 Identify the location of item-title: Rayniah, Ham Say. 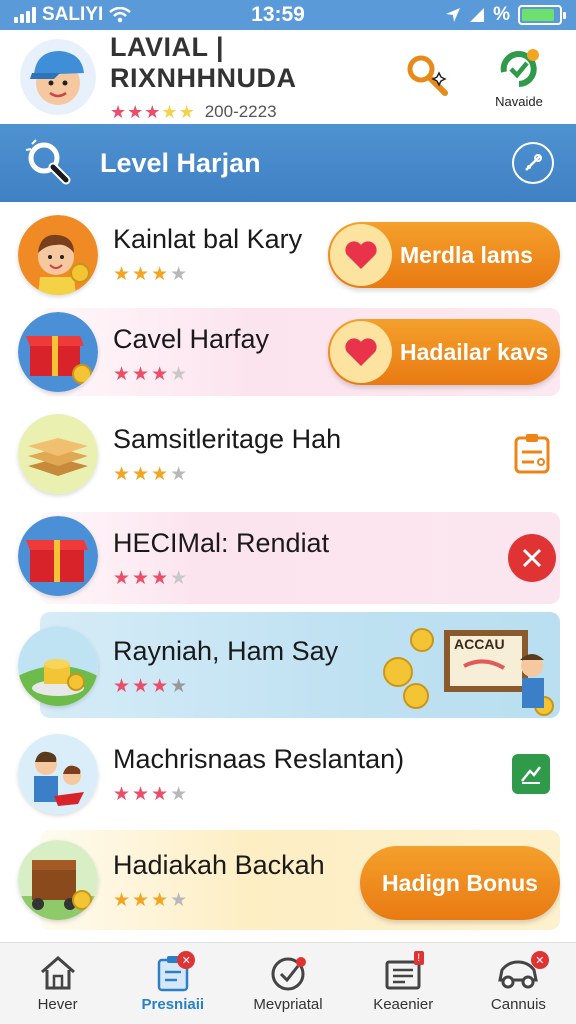
(226, 651).